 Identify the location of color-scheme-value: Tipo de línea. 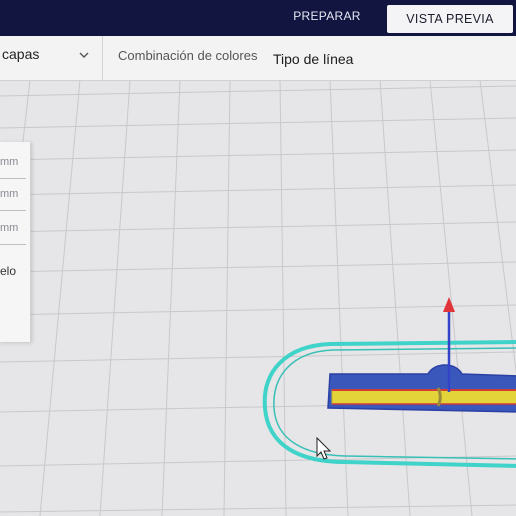
(313, 59).